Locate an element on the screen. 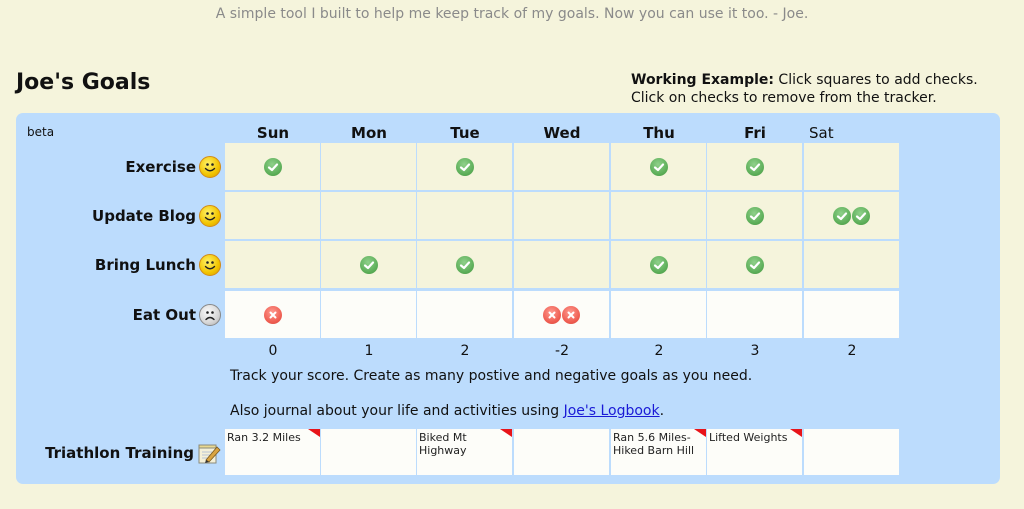  tracker-cell-update-blog-sun is located at coordinates (272, 215).